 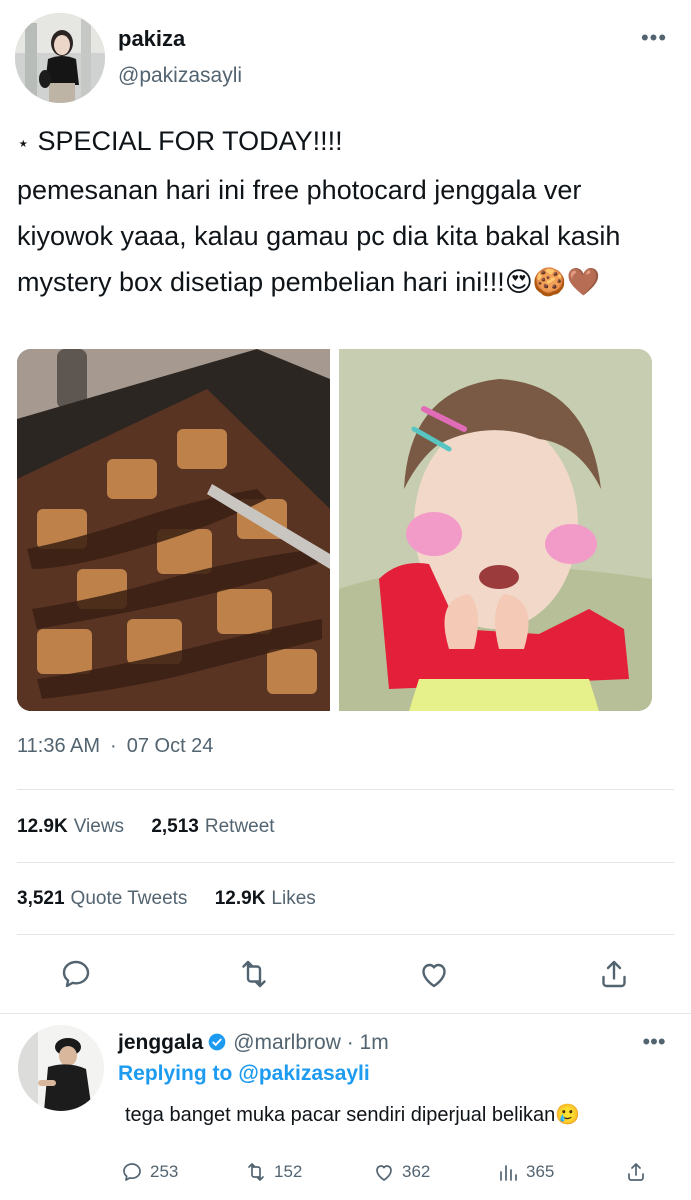 I want to click on reply-button, so click(x=76, y=974).